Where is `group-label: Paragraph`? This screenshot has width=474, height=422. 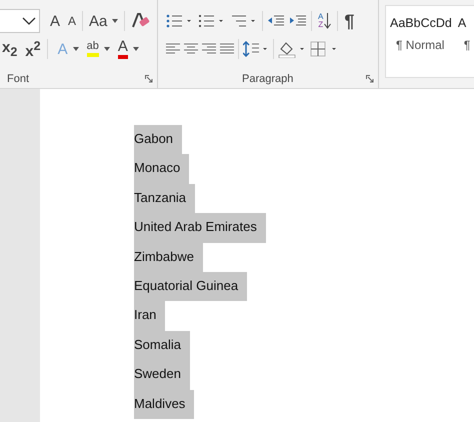 group-label: Paragraph is located at coordinates (268, 79).